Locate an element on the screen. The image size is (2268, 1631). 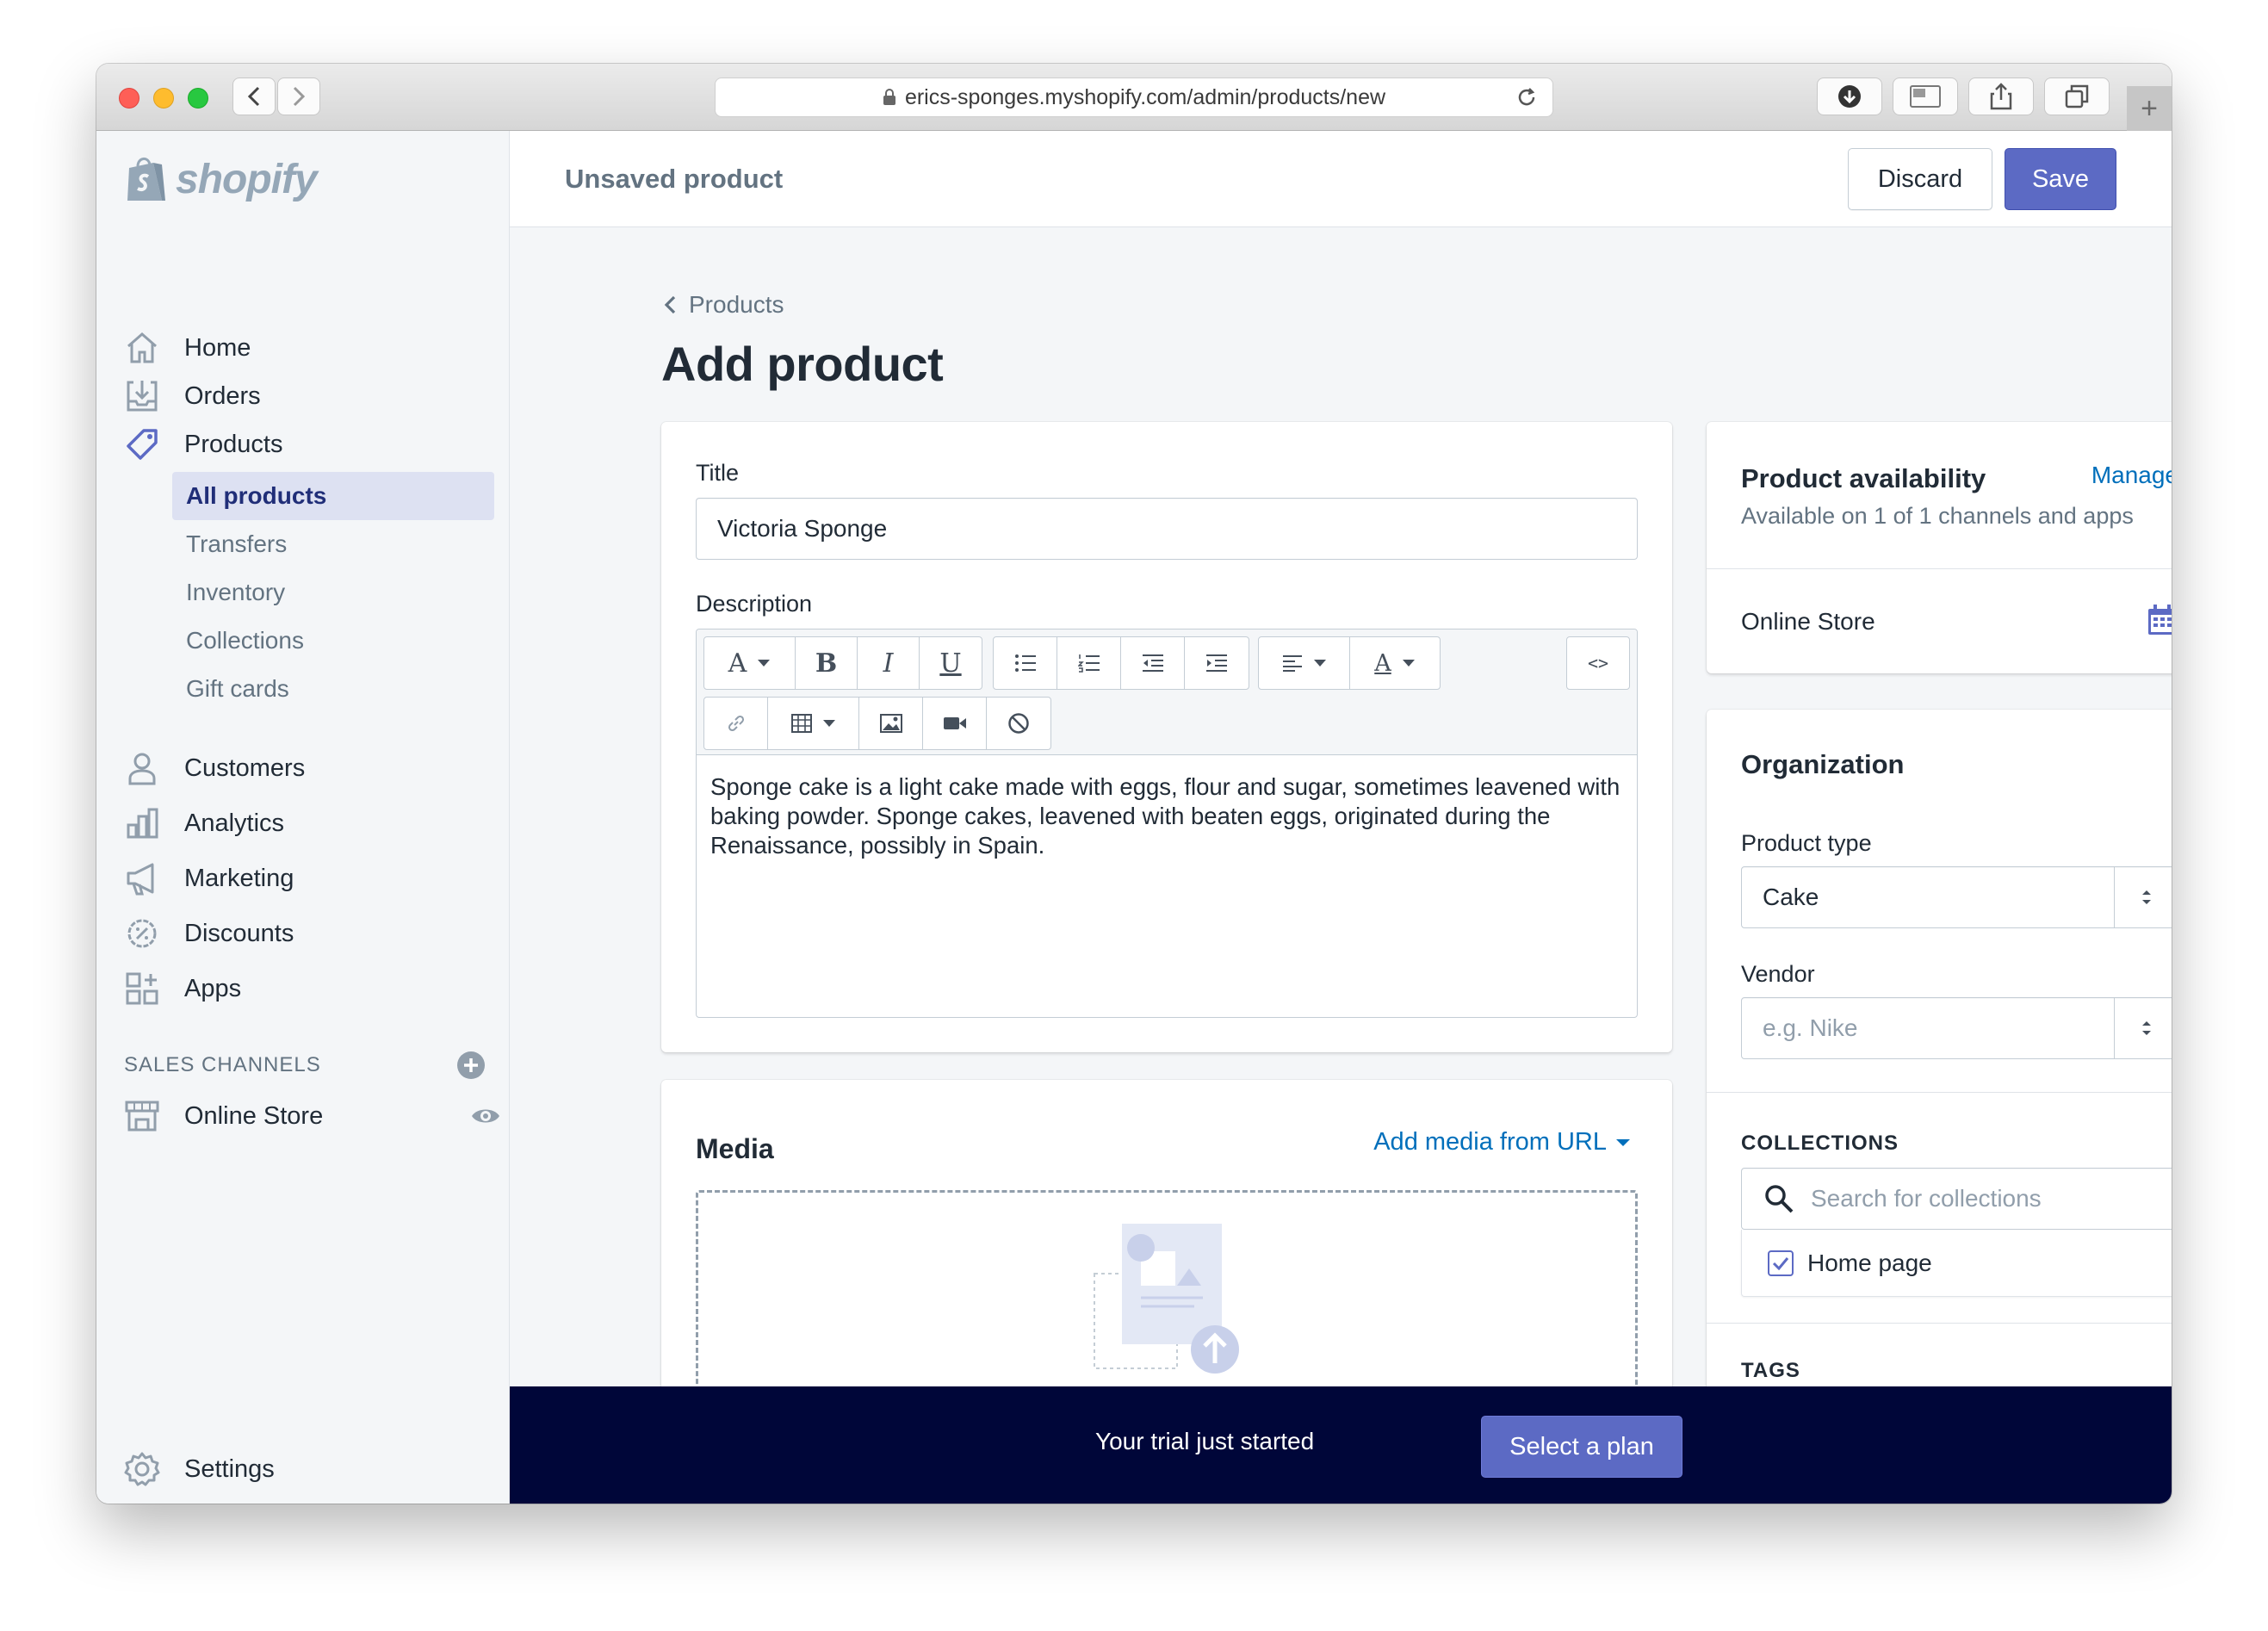
numbered-list-icon is located at coordinates (1088, 663).